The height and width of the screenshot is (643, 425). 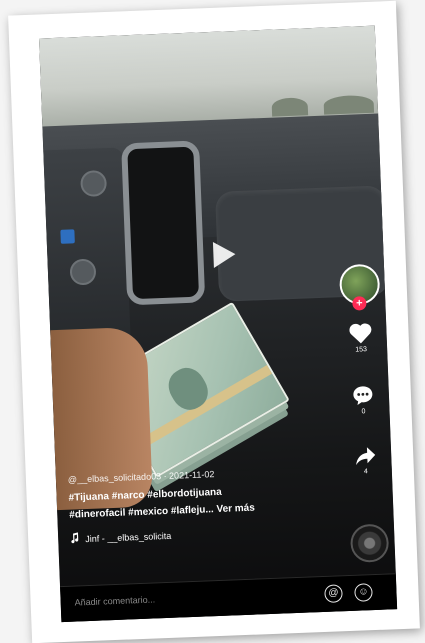 What do you see at coordinates (224, 254) in the screenshot?
I see `play-icon` at bounding box center [224, 254].